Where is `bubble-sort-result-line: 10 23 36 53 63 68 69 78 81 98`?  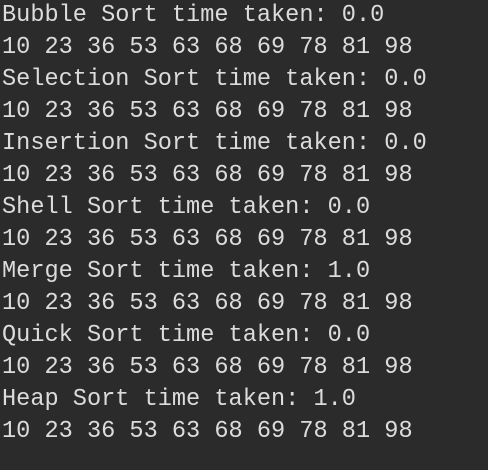
bubble-sort-result-line: 10 23 36 53 63 68 69 78 81 98 is located at coordinates (207, 47).